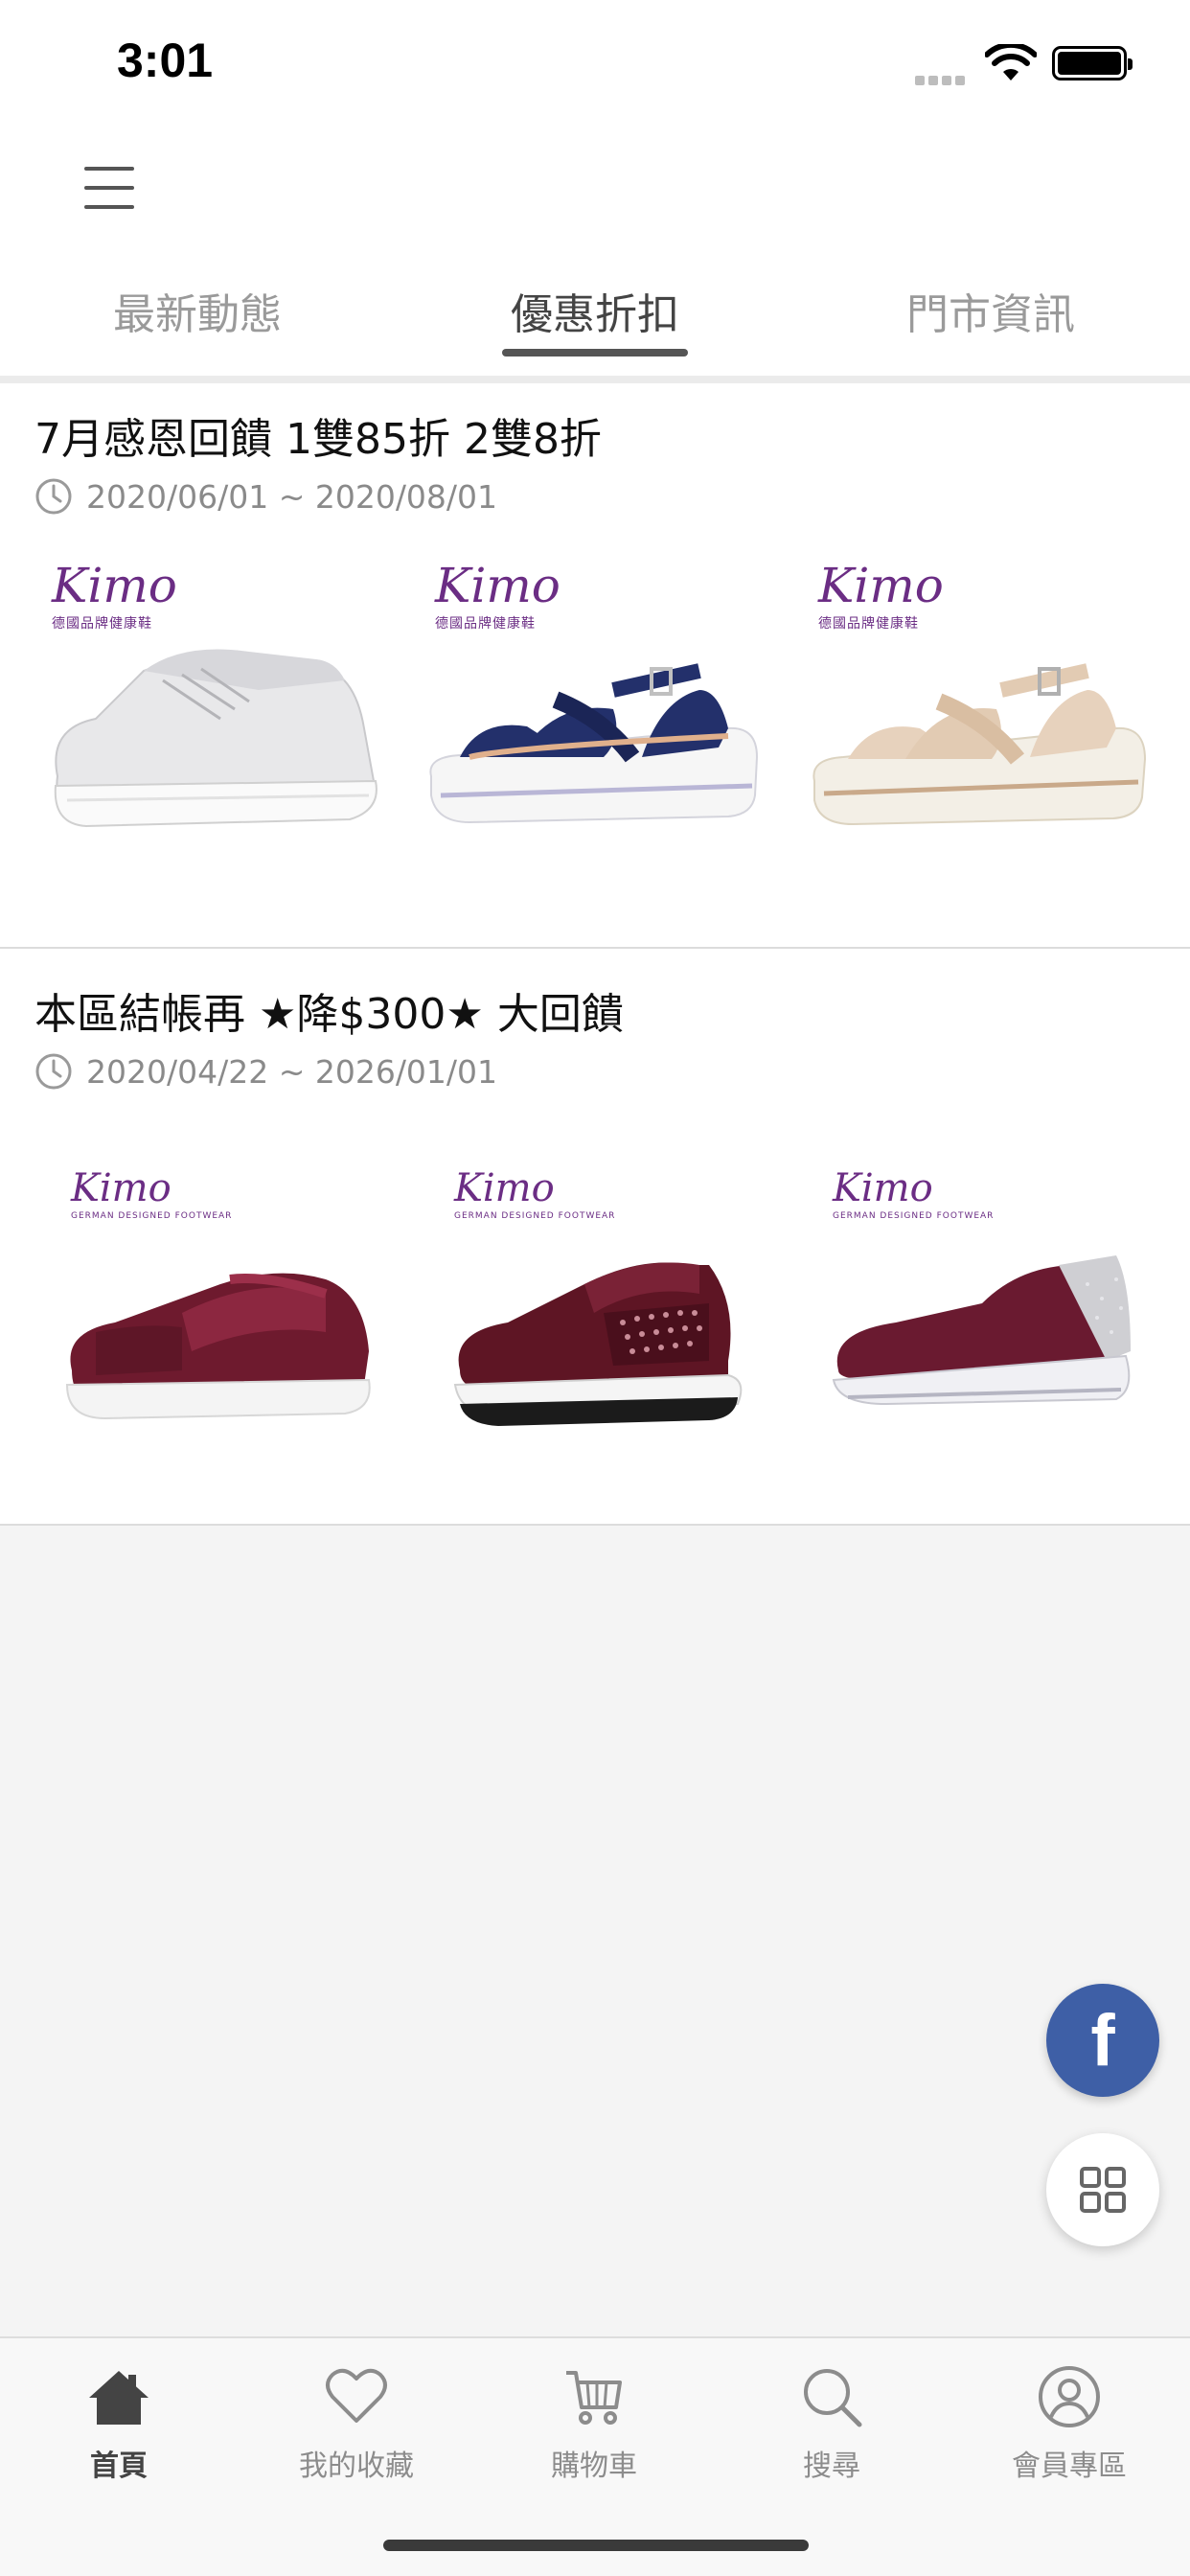 The image size is (1190, 2576). I want to click on search-icon, so click(833, 2398).